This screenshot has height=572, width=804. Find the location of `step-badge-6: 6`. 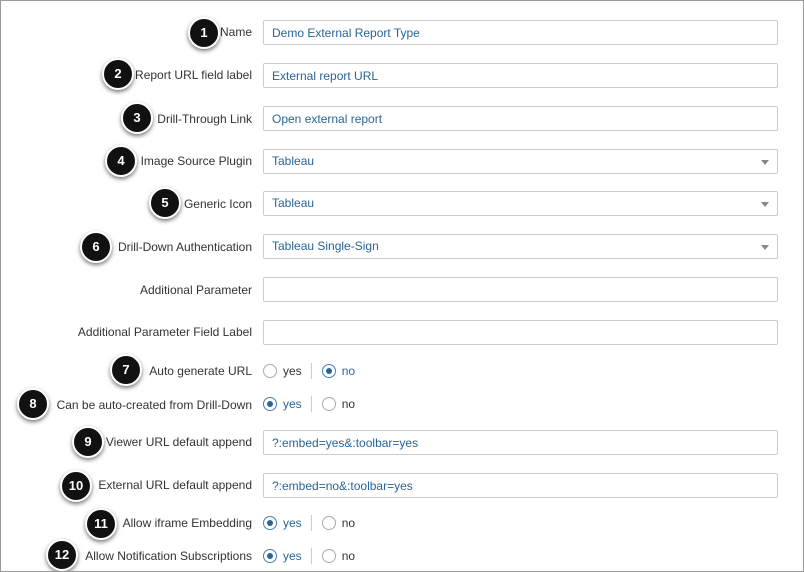

step-badge-6: 6 is located at coordinates (96, 247).